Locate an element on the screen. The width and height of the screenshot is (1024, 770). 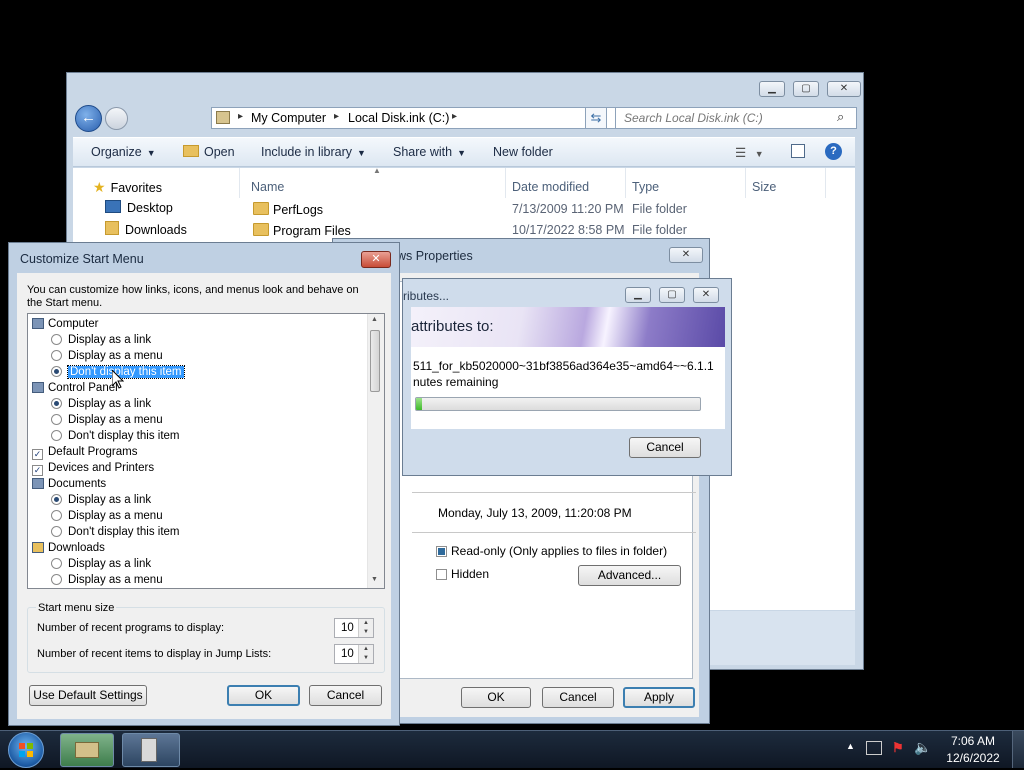
network-icon is located at coordinates (874, 748).